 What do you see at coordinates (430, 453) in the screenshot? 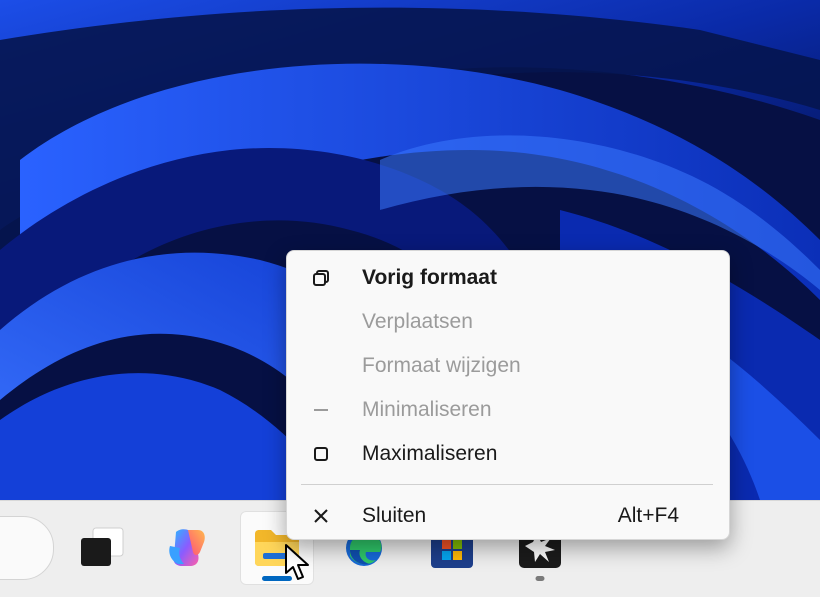
I see `menu-item-label: Maximaliseren` at bounding box center [430, 453].